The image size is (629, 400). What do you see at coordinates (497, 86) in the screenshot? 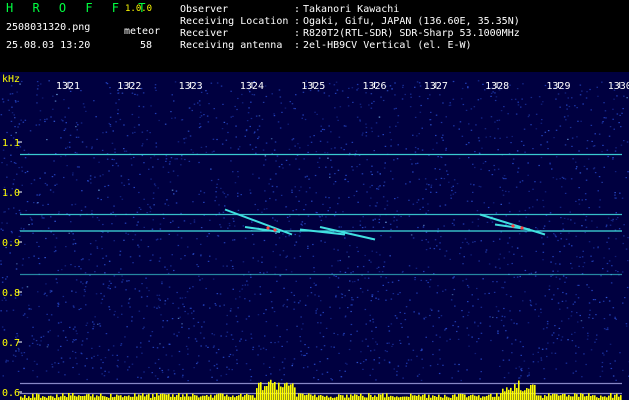
I see `x-tick-label: 1328` at bounding box center [497, 86].